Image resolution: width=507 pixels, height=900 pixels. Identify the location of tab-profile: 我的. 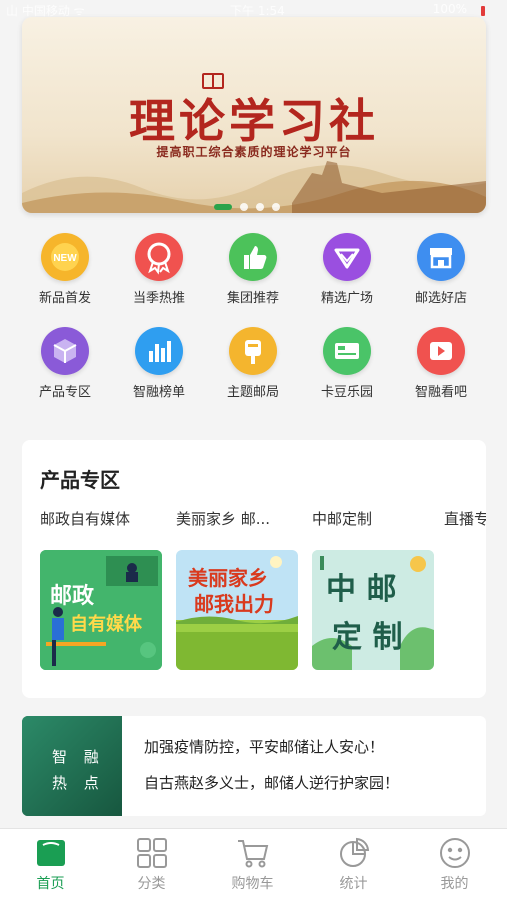
(454, 864).